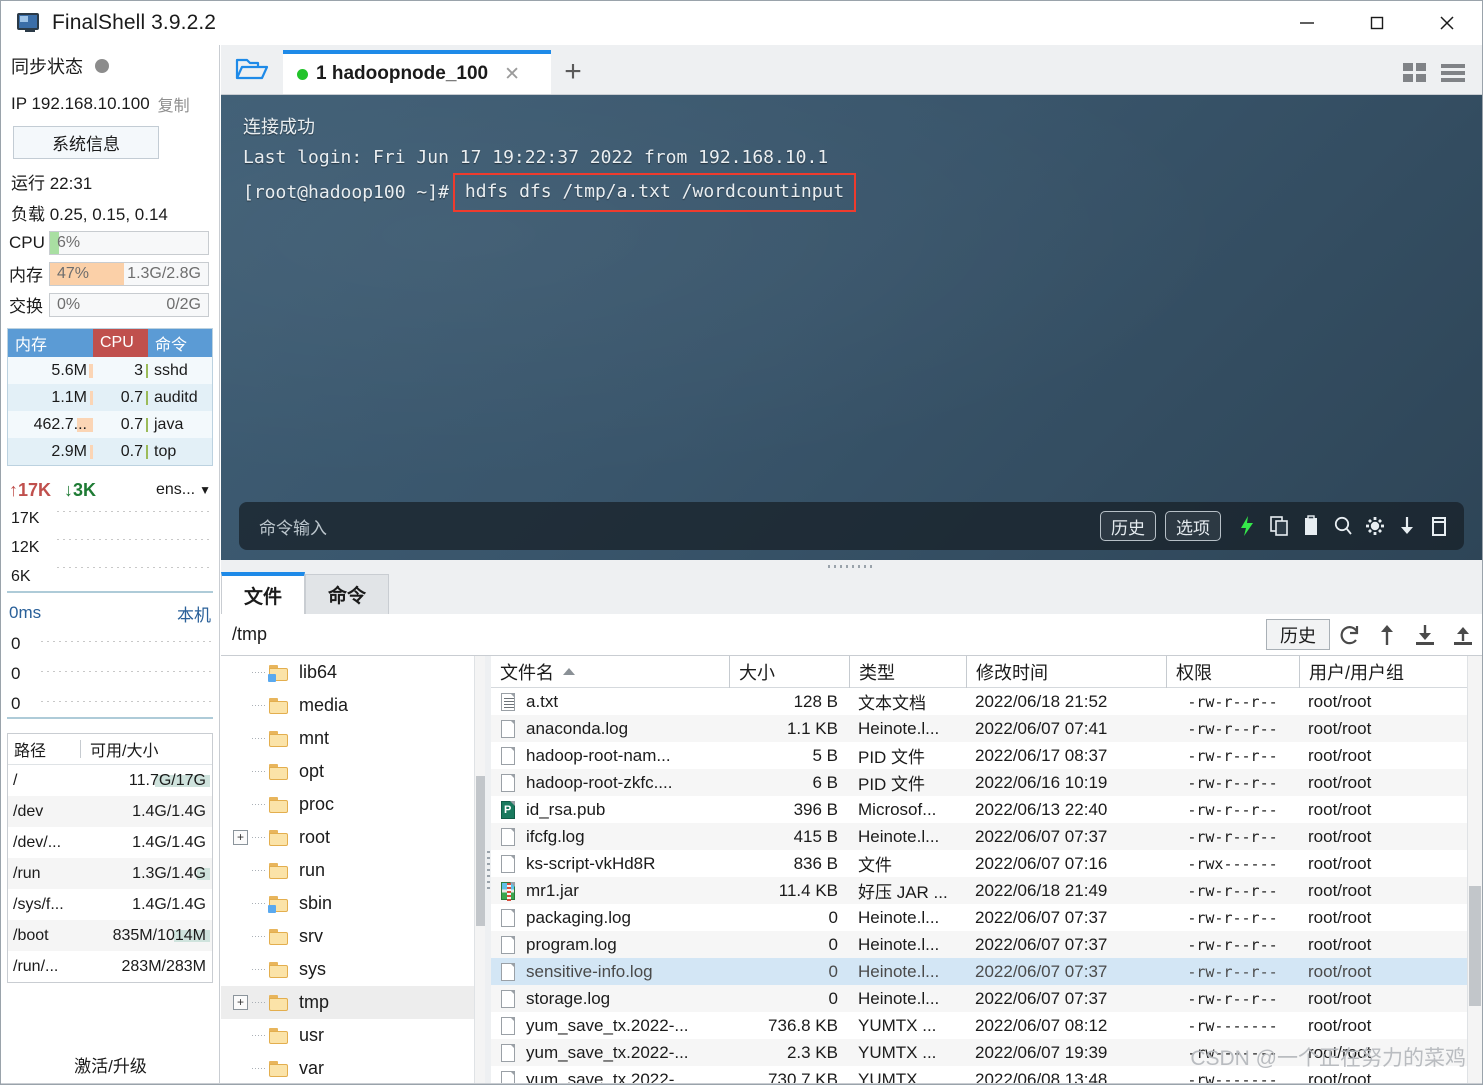 The height and width of the screenshot is (1085, 1483). What do you see at coordinates (355, 969) in the screenshot?
I see `tree-item-sys: sys` at bounding box center [355, 969].